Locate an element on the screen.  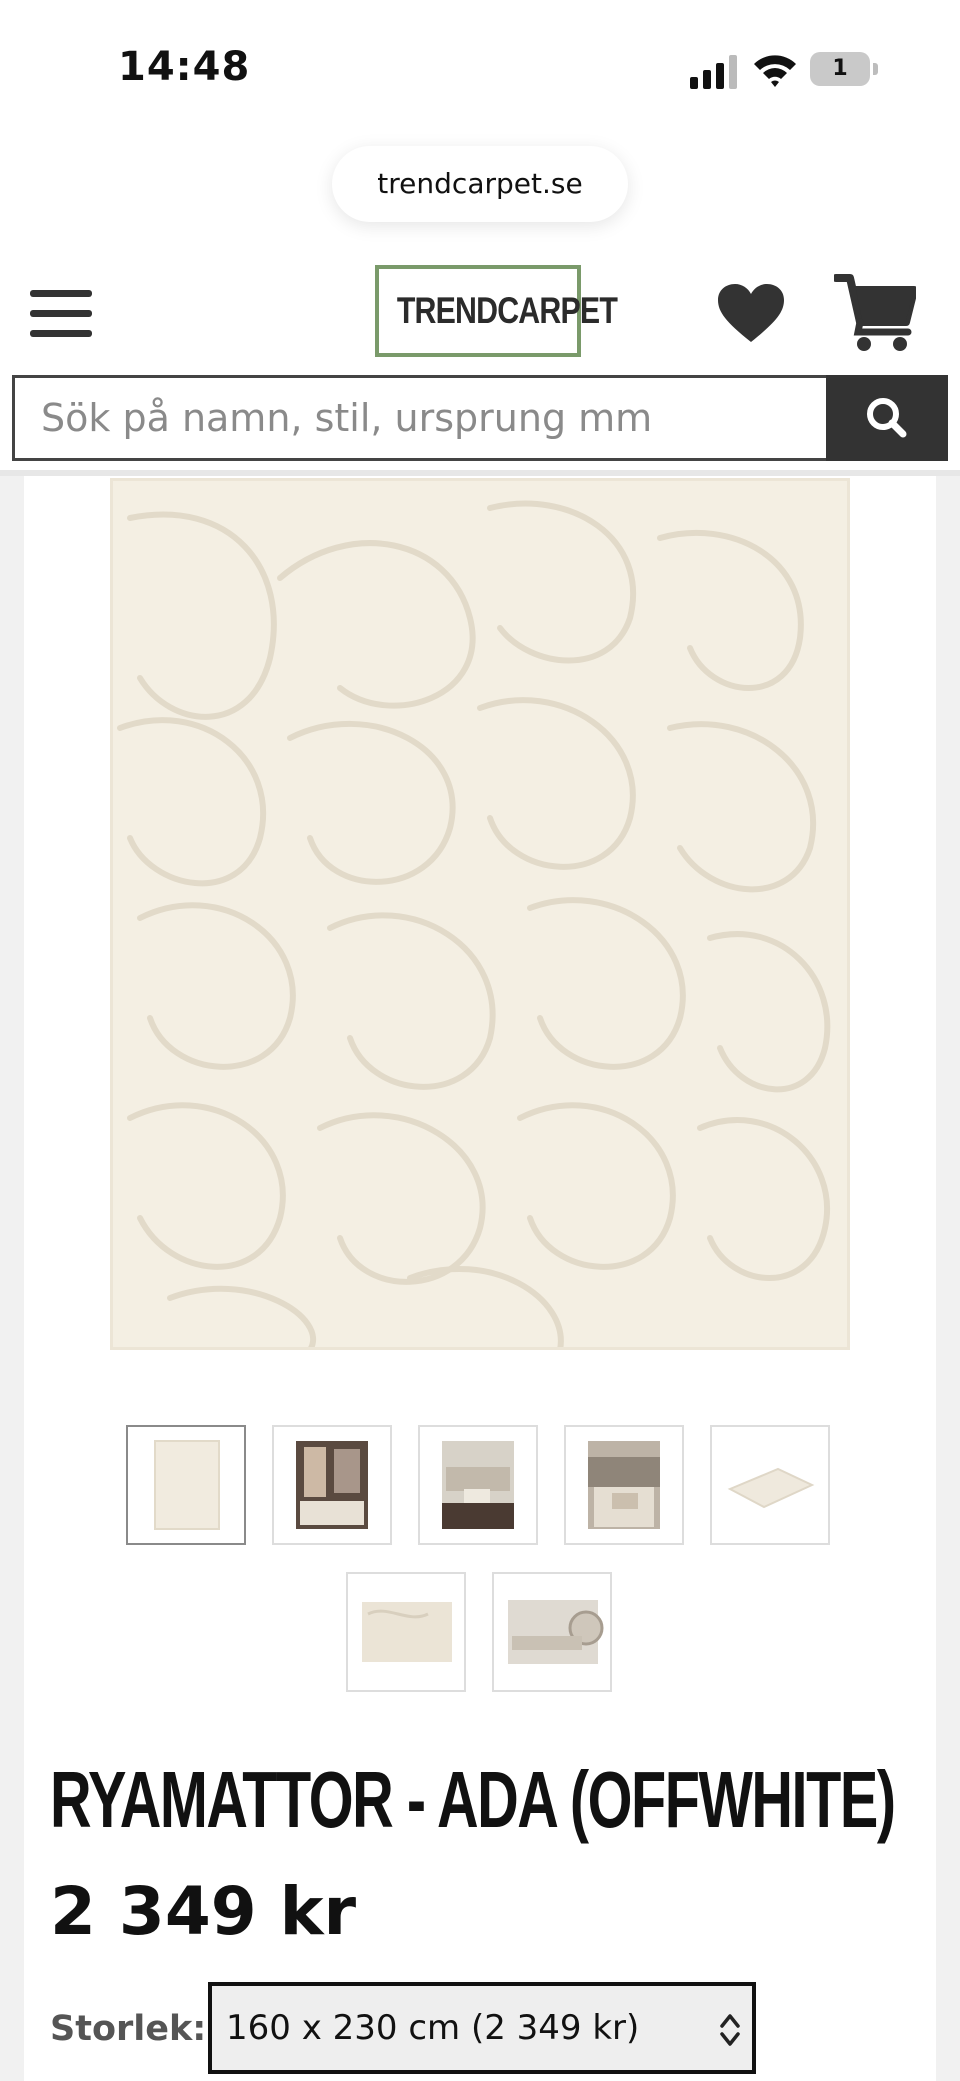
search-bar: Sök på namn, stil, ursprung mm is located at coordinates (480, 418).